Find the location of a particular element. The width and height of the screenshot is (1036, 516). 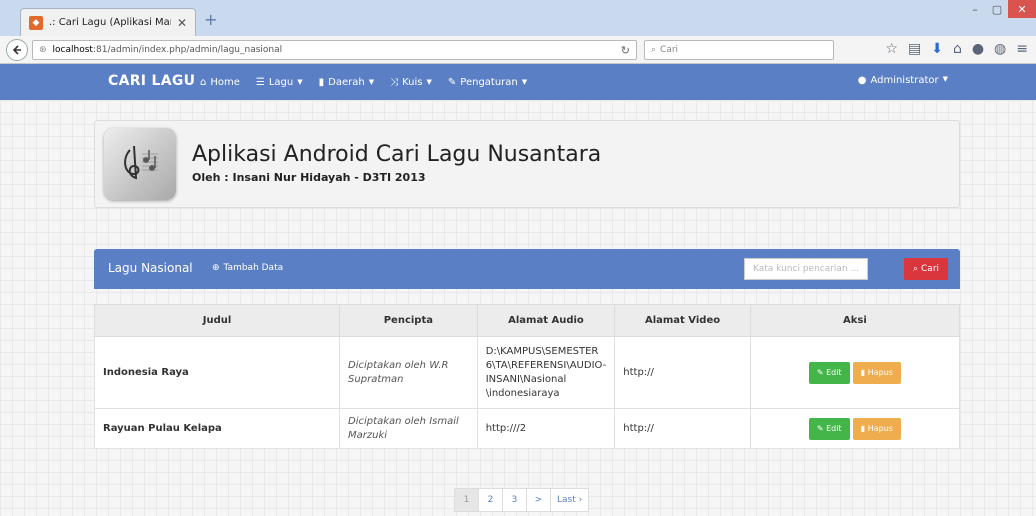

new-tab-button: + is located at coordinates (210, 19).